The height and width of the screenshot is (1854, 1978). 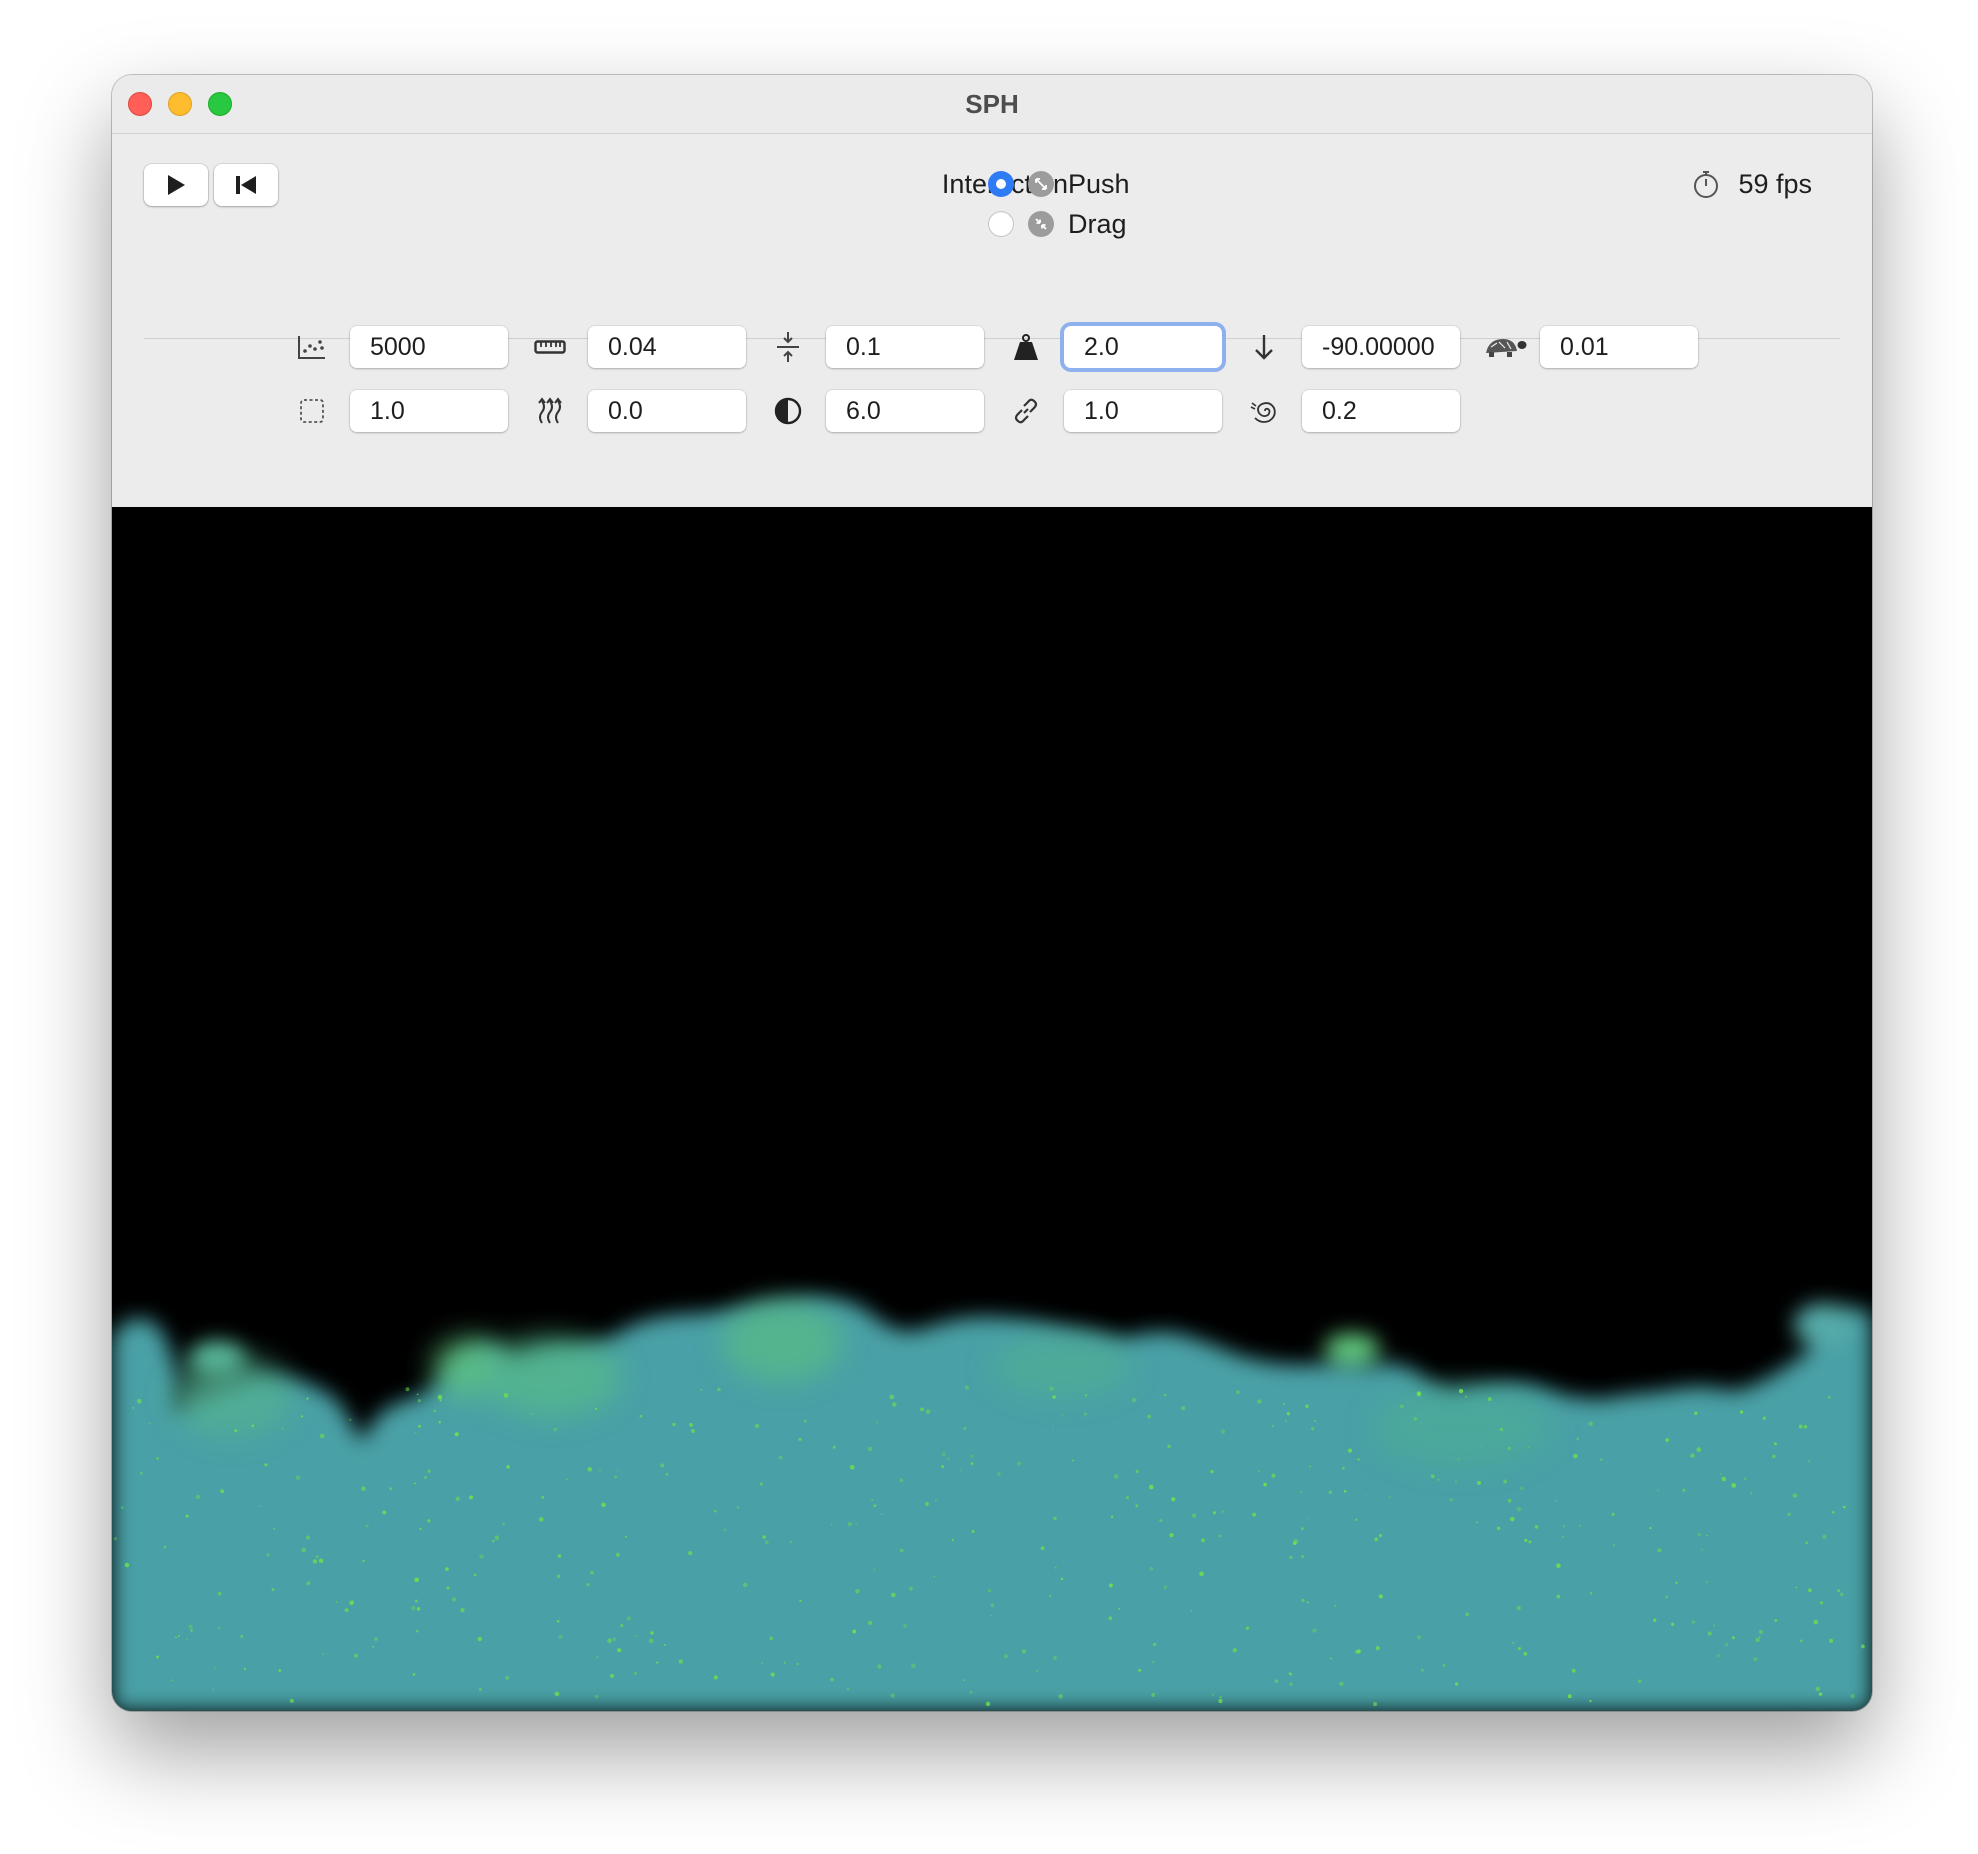 I want to click on cohesion-field: 1.0, so click(x=1143, y=411).